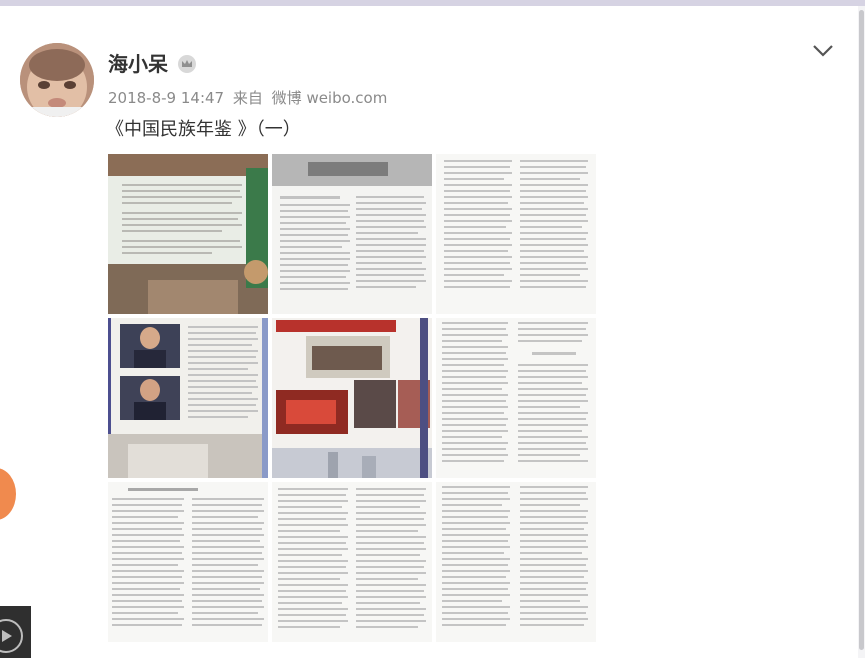 This screenshot has height=658, width=865. I want to click on crown-badge-icon, so click(187, 64).